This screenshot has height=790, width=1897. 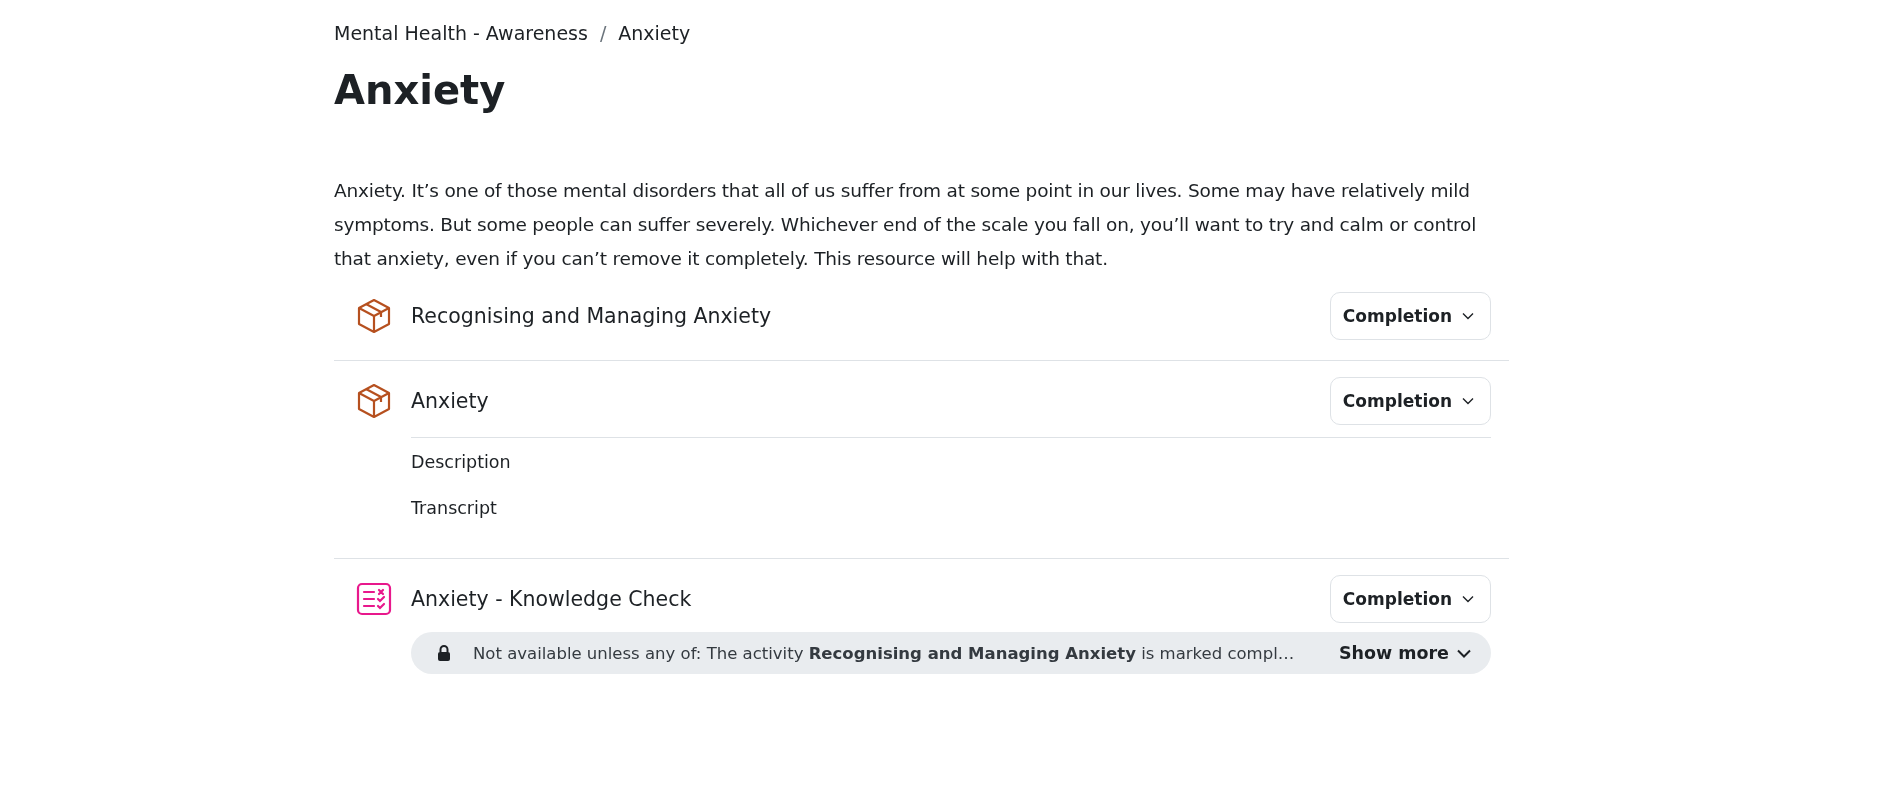 I want to click on checklist-icon, so click(x=374, y=599).